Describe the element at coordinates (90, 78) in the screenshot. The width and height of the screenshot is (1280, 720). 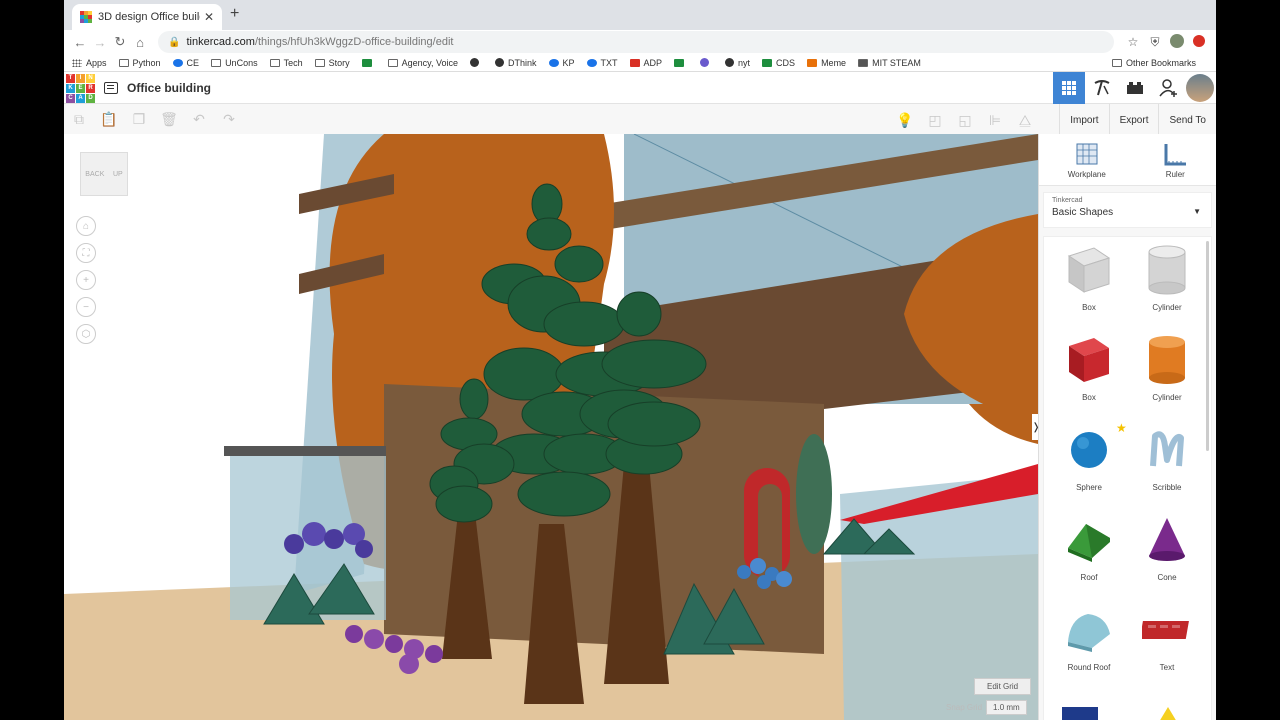
I see `logo-letter: N` at that location.